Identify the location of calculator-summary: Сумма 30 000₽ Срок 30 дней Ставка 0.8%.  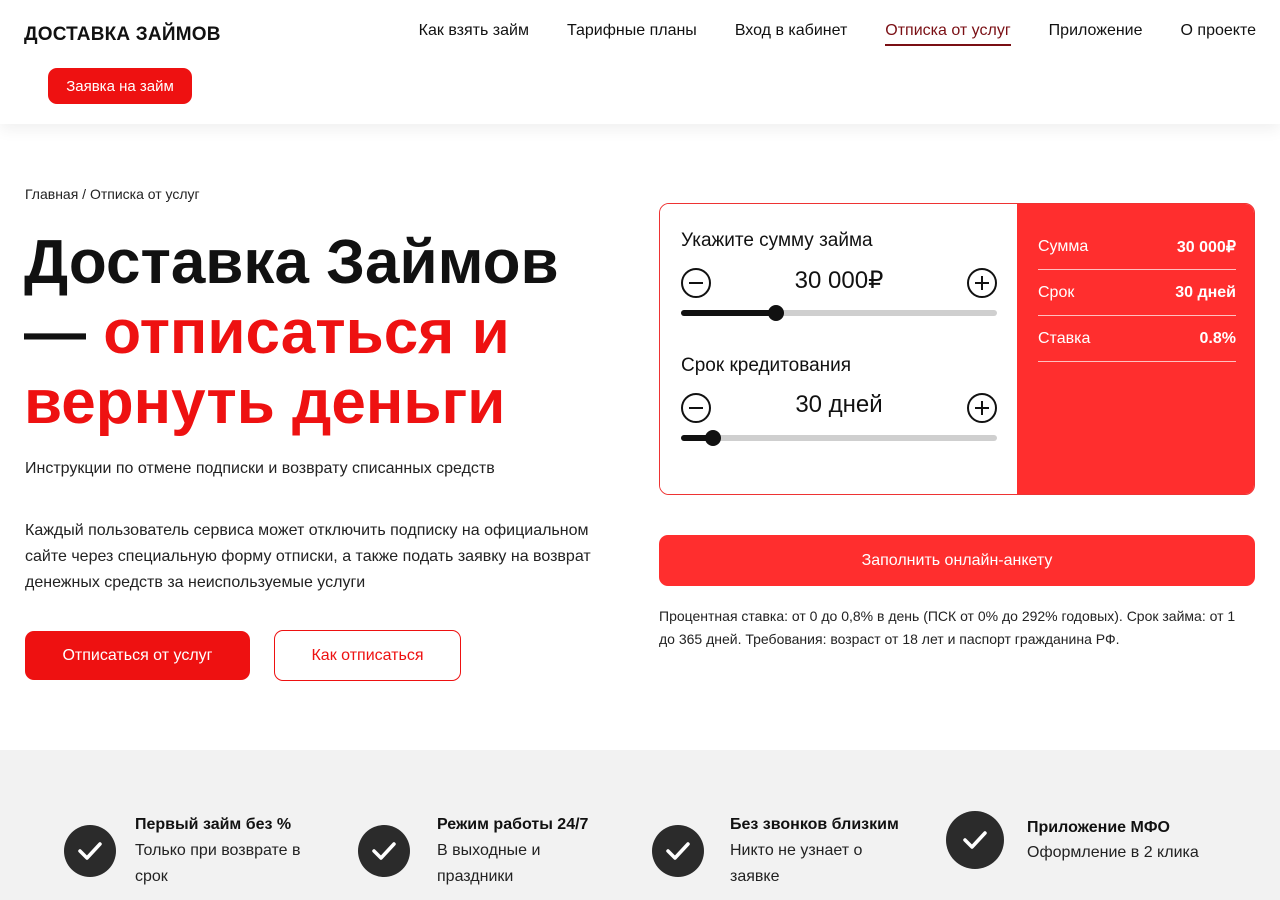
(1135, 349).